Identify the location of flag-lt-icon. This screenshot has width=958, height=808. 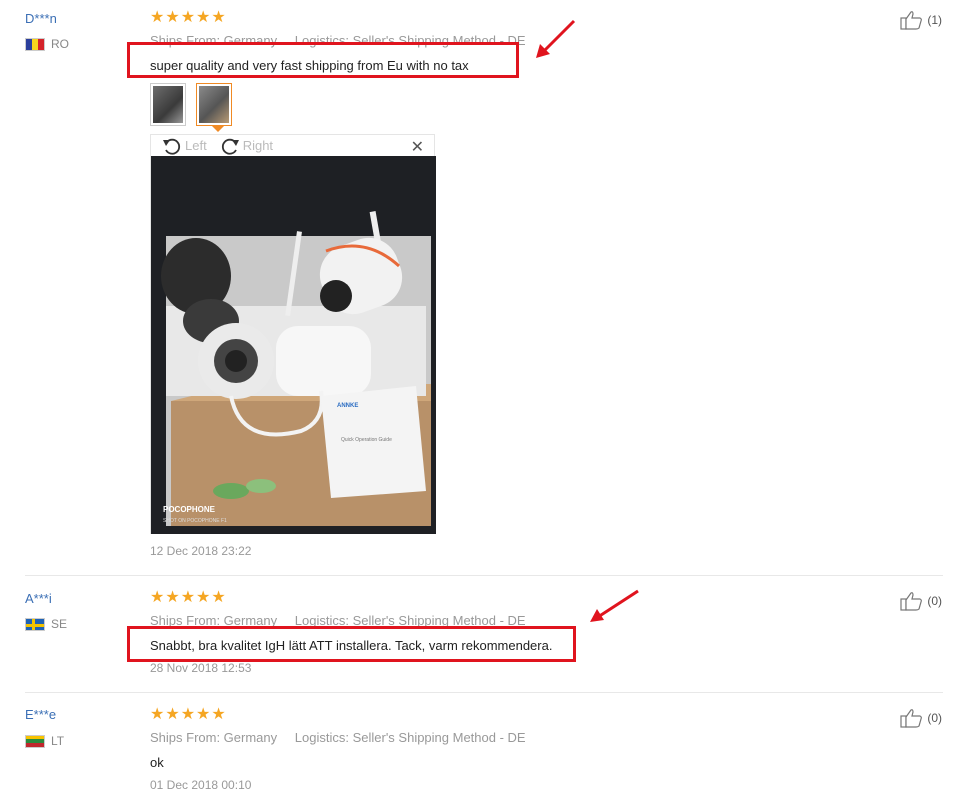
(35, 741).